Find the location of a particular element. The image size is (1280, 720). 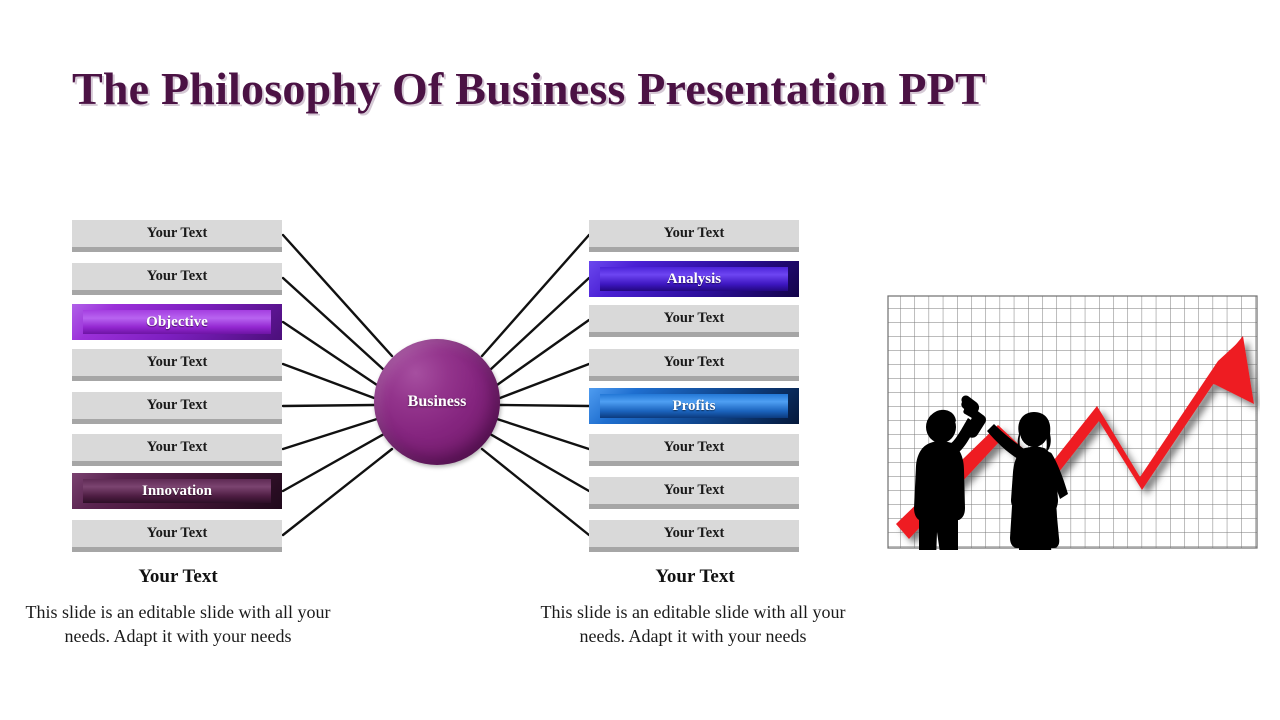

node-label: Objective is located at coordinates (177, 321).